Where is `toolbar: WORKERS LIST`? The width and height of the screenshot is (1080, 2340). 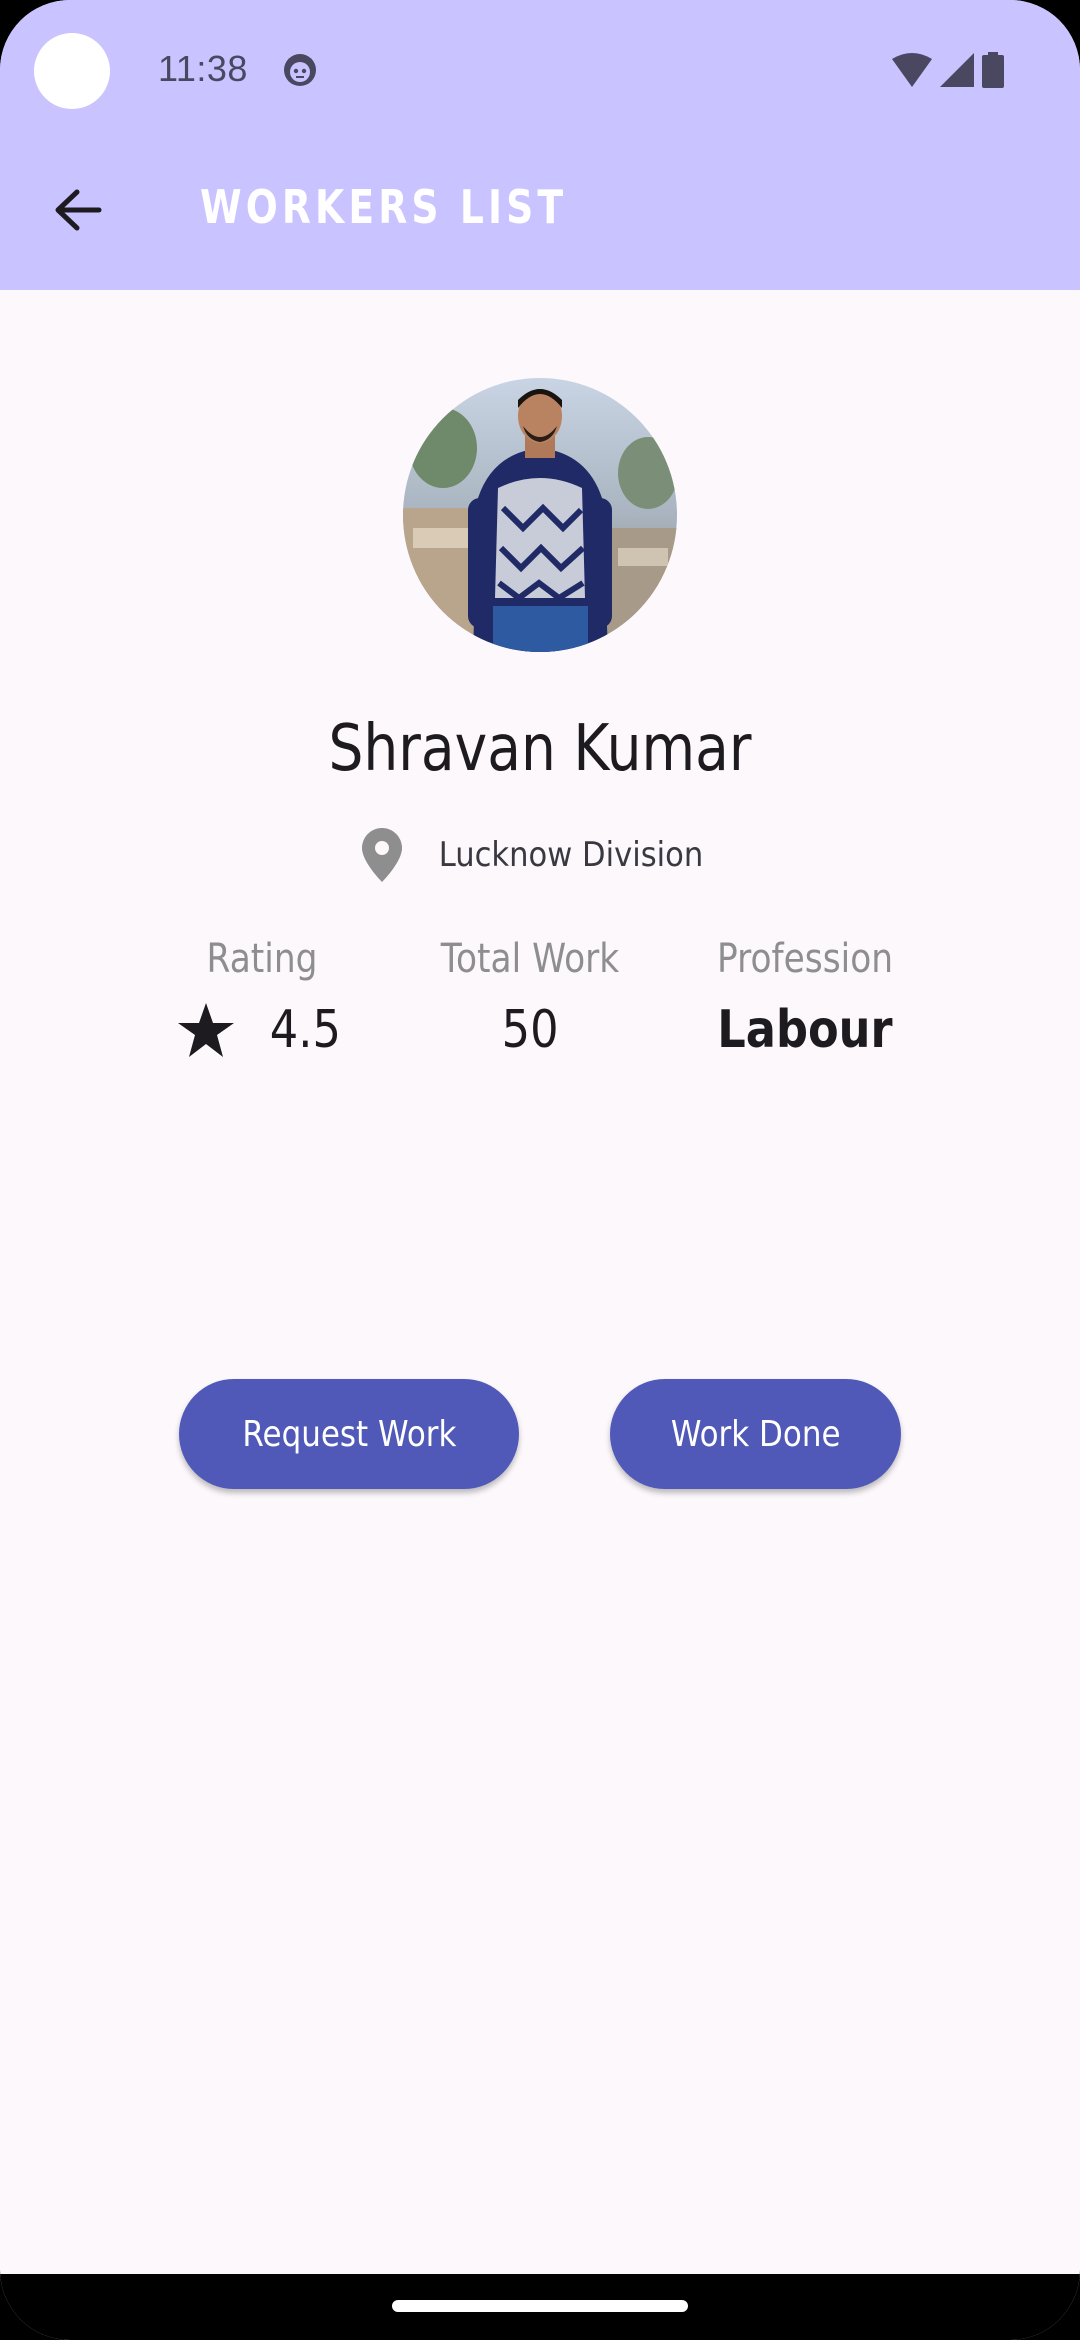 toolbar: WORKERS LIST is located at coordinates (540, 216).